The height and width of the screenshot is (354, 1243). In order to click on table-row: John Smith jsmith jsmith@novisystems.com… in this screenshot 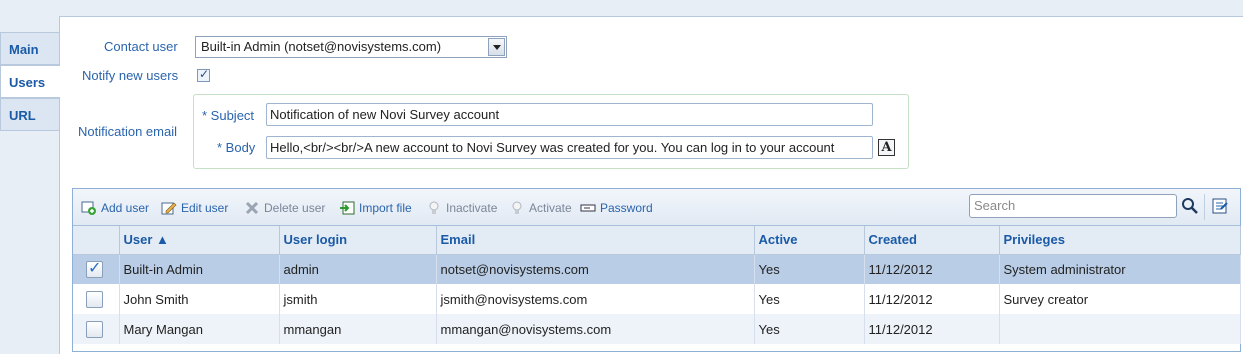, I will do `click(657, 299)`.